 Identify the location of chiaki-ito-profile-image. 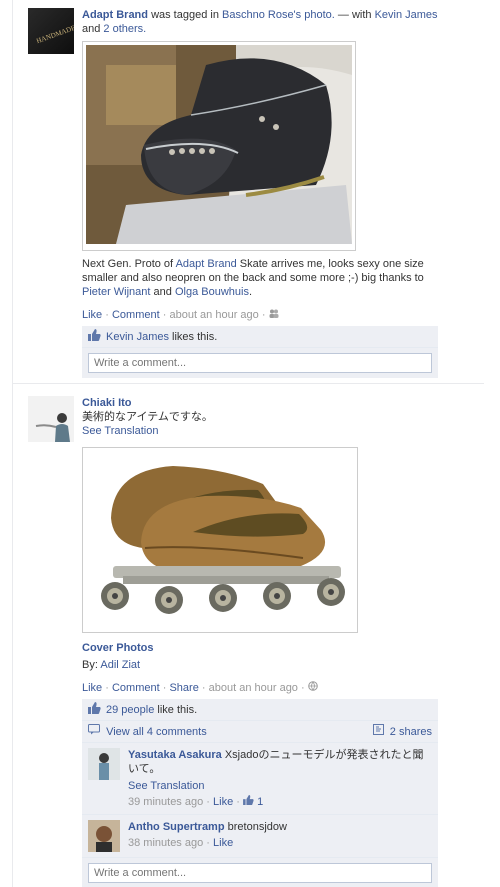
(51, 419).